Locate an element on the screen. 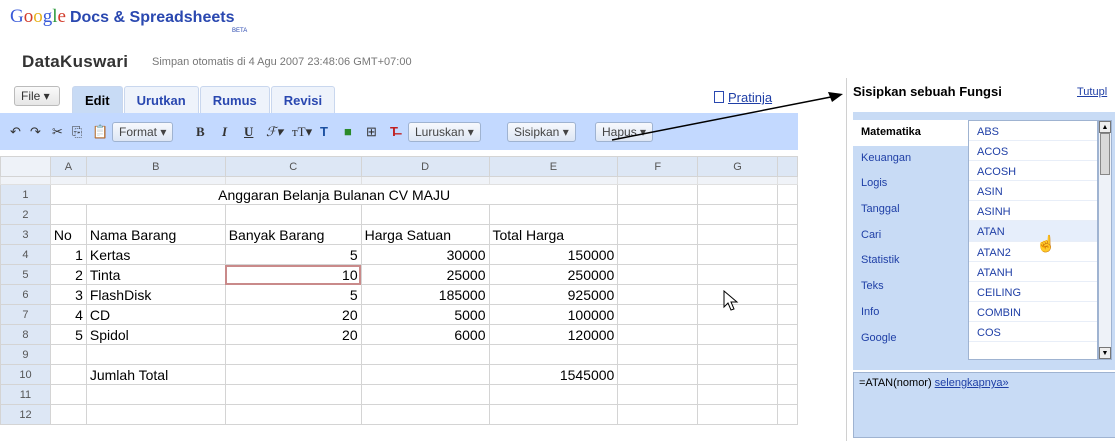  category-item: Info is located at coordinates (910, 313).